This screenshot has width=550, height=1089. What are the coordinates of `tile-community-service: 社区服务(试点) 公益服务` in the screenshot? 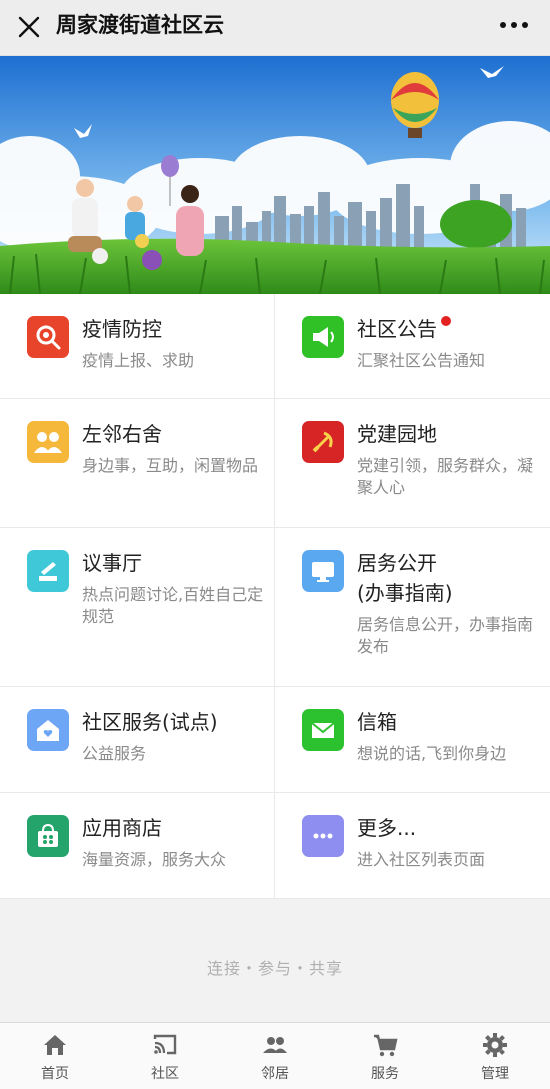 It's located at (137, 739).